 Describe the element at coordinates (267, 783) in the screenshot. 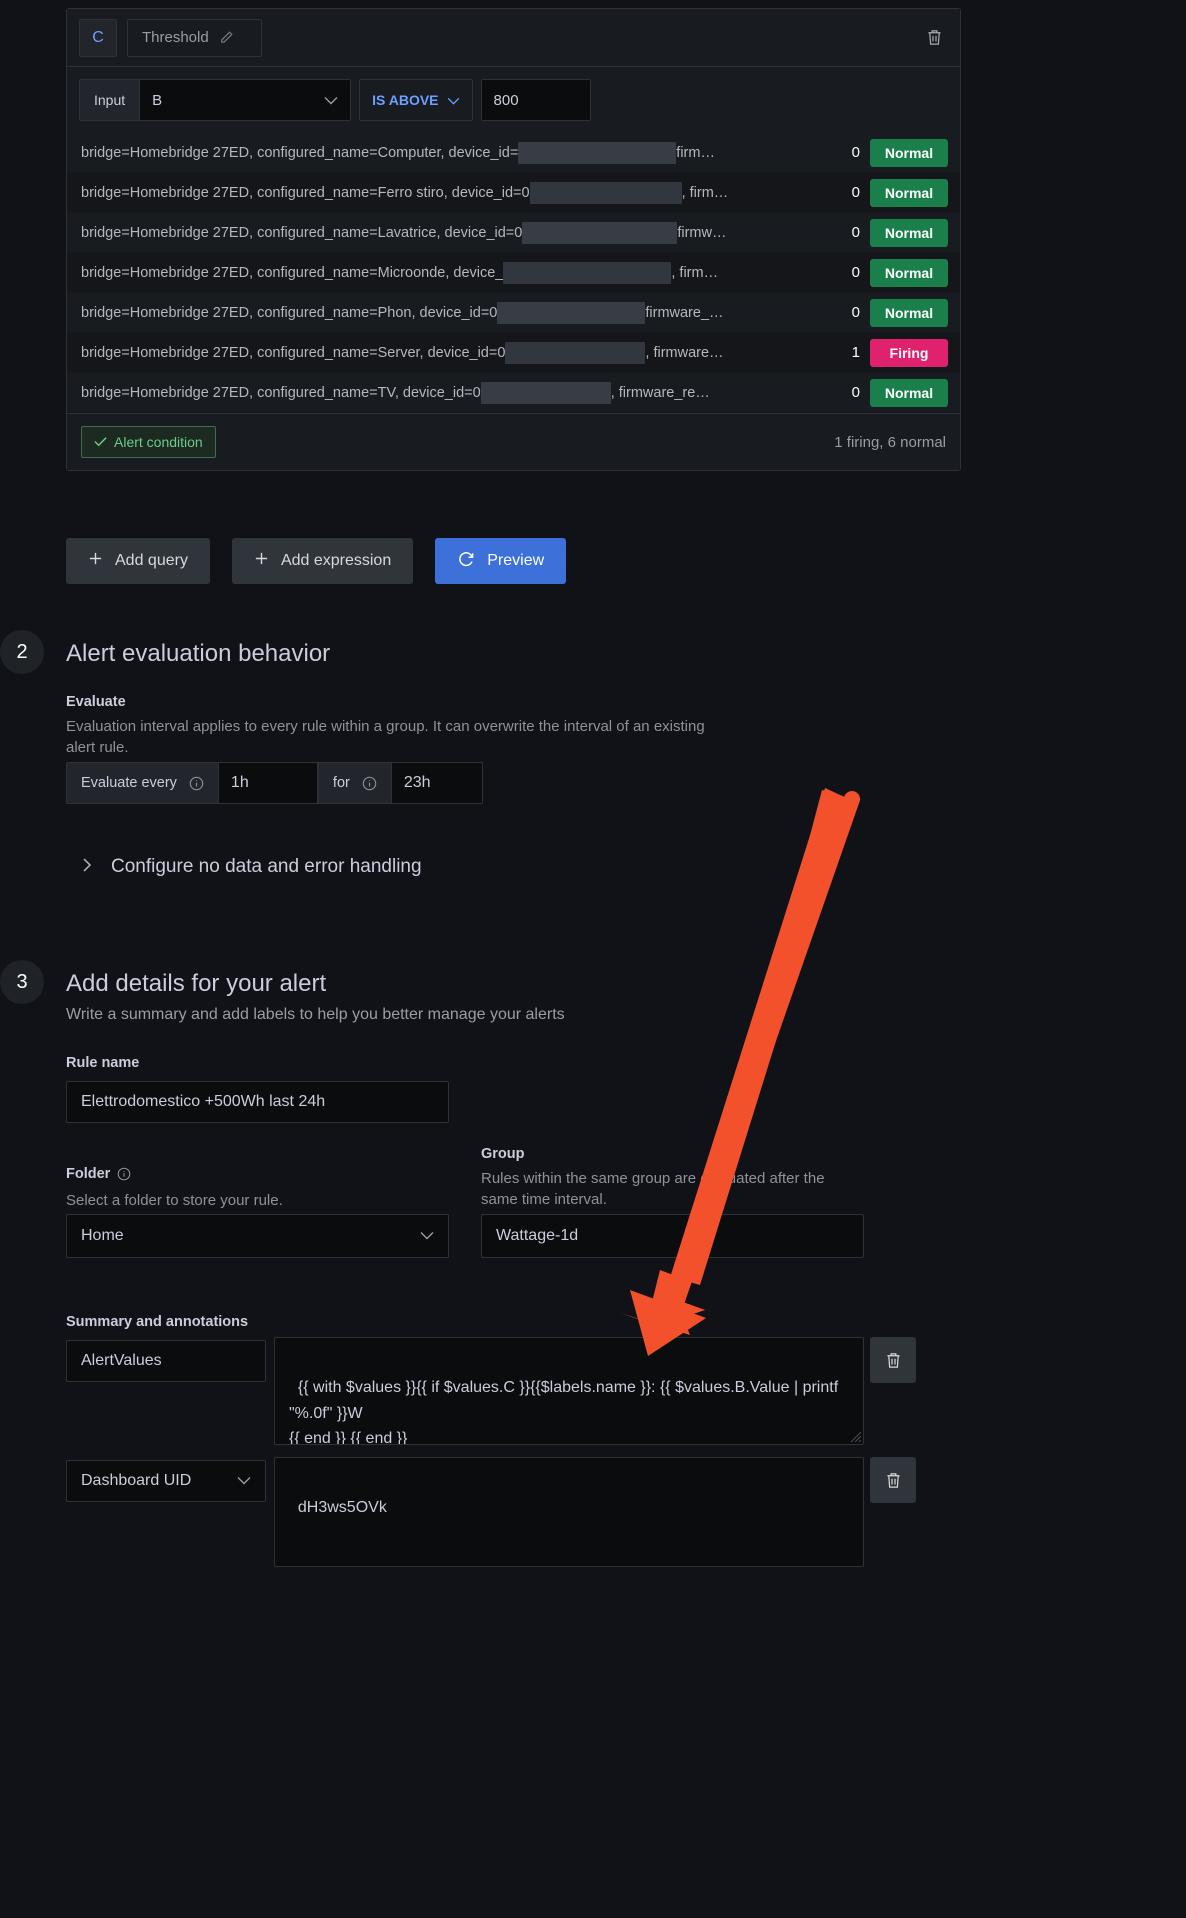

I see `evaluate-every-input: 1h` at that location.